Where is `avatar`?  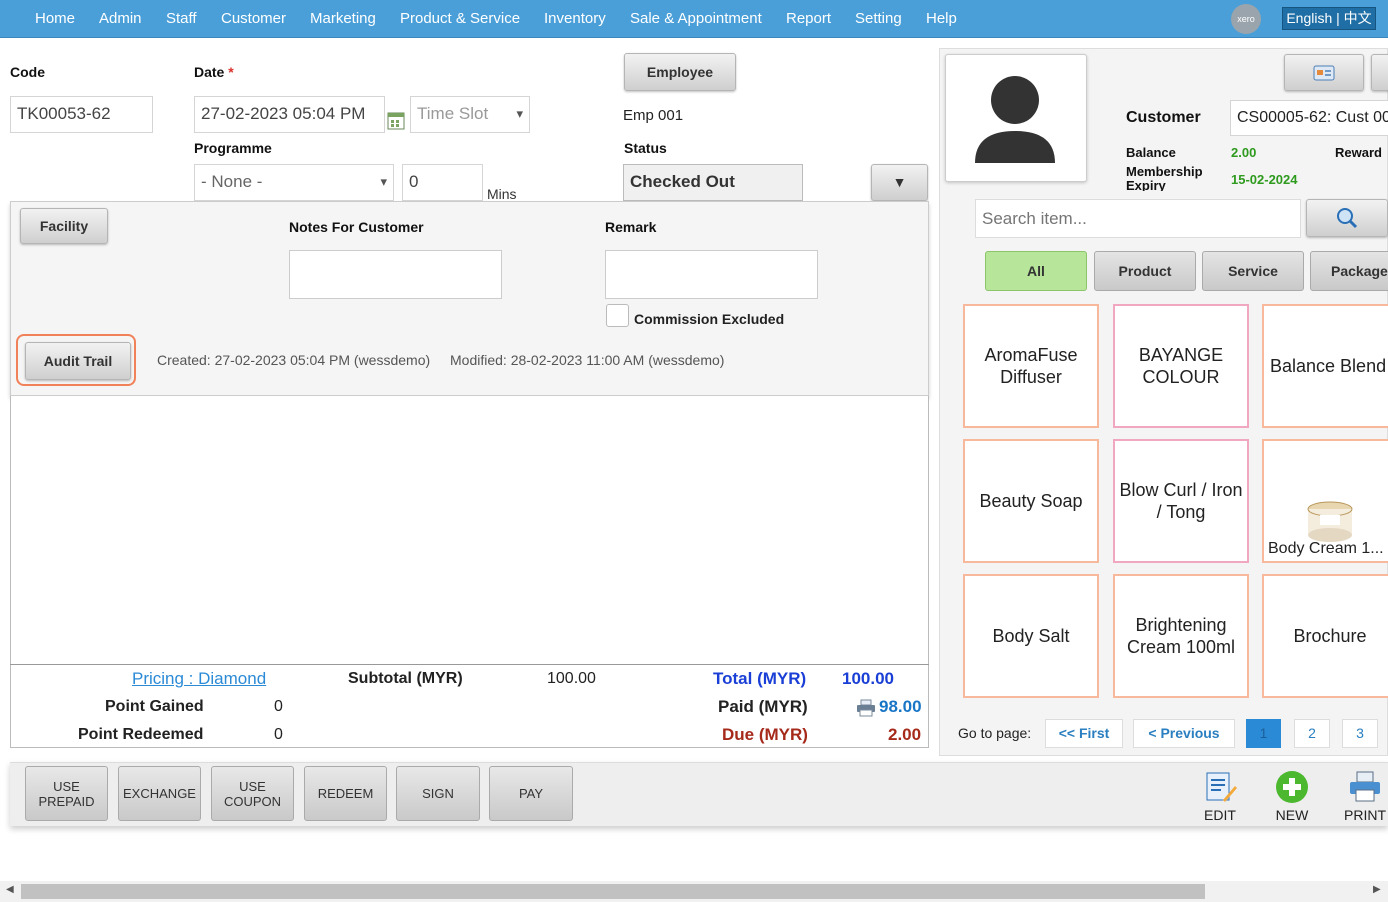 avatar is located at coordinates (1016, 118).